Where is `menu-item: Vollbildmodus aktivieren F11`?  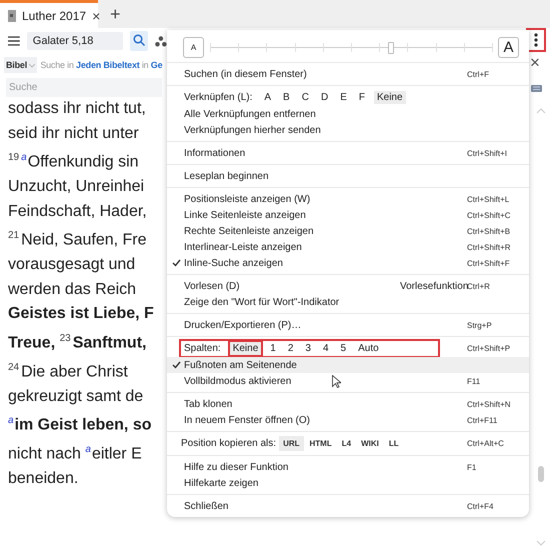
menu-item: Vollbildmodus aktivieren F11 is located at coordinates (348, 381).